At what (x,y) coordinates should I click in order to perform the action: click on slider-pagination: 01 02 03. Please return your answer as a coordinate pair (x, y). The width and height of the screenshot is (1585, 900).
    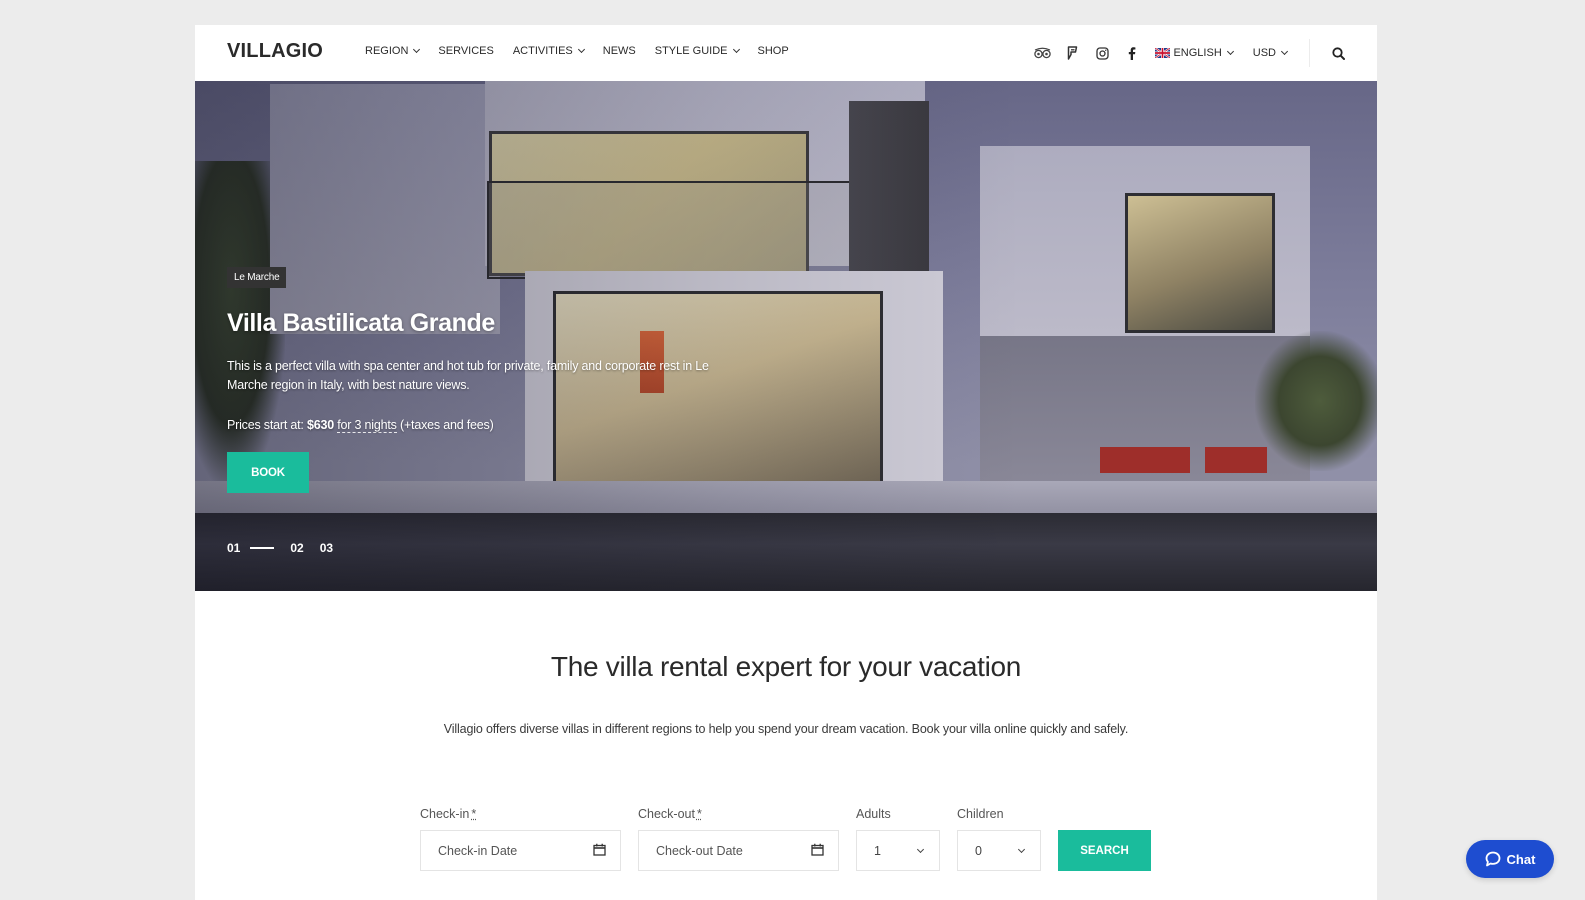
    Looking at the image, I should click on (280, 548).